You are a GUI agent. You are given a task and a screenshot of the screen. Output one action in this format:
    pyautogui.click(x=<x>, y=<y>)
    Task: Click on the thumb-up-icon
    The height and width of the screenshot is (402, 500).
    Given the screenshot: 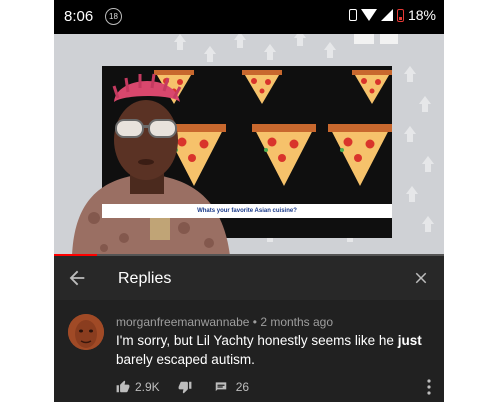 What is the action you would take?
    pyautogui.click(x=123, y=387)
    